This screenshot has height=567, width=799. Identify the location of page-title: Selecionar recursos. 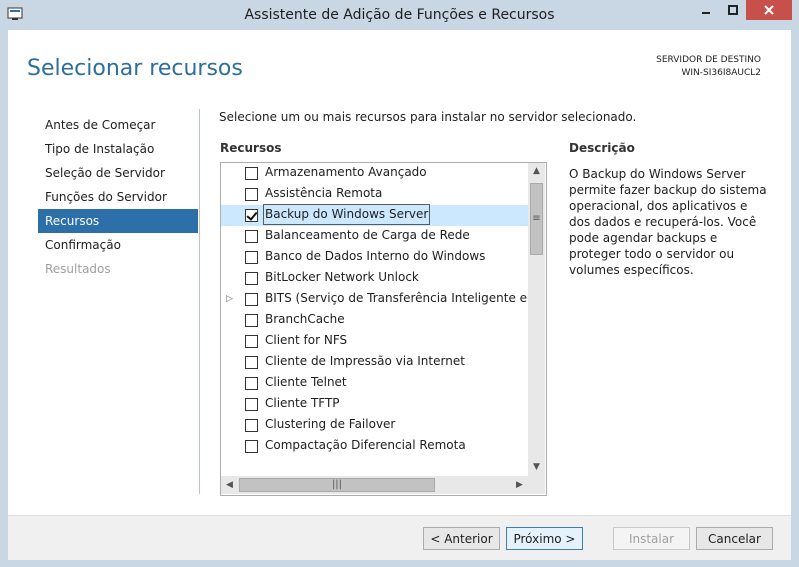
(135, 68).